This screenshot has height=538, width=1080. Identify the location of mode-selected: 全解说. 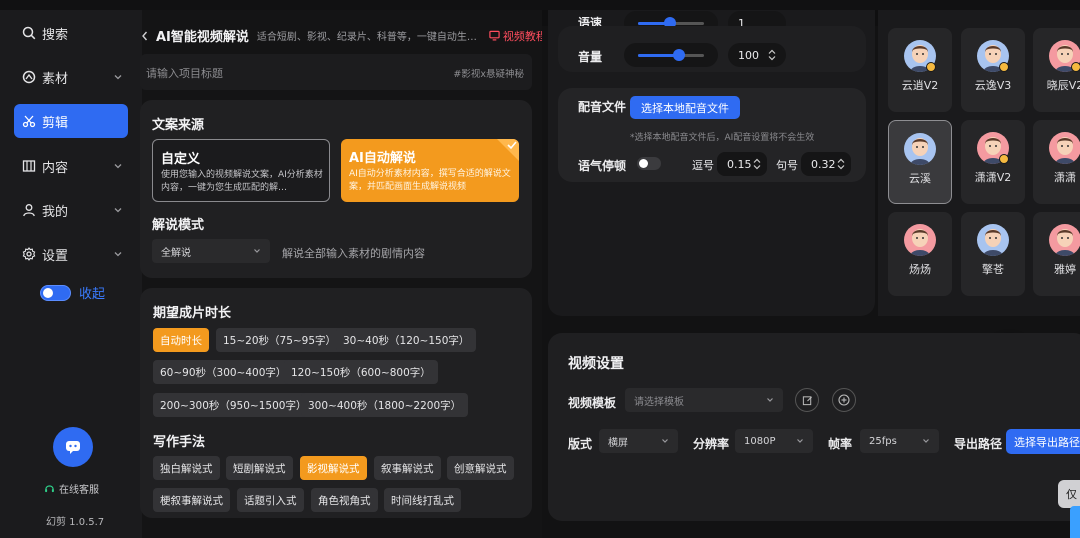
(176, 253).